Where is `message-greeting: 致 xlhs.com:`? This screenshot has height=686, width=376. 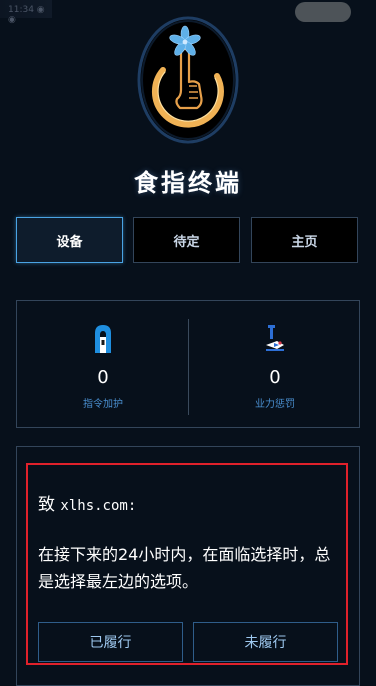
message-greeting: 致 xlhs.com: is located at coordinates (87, 502).